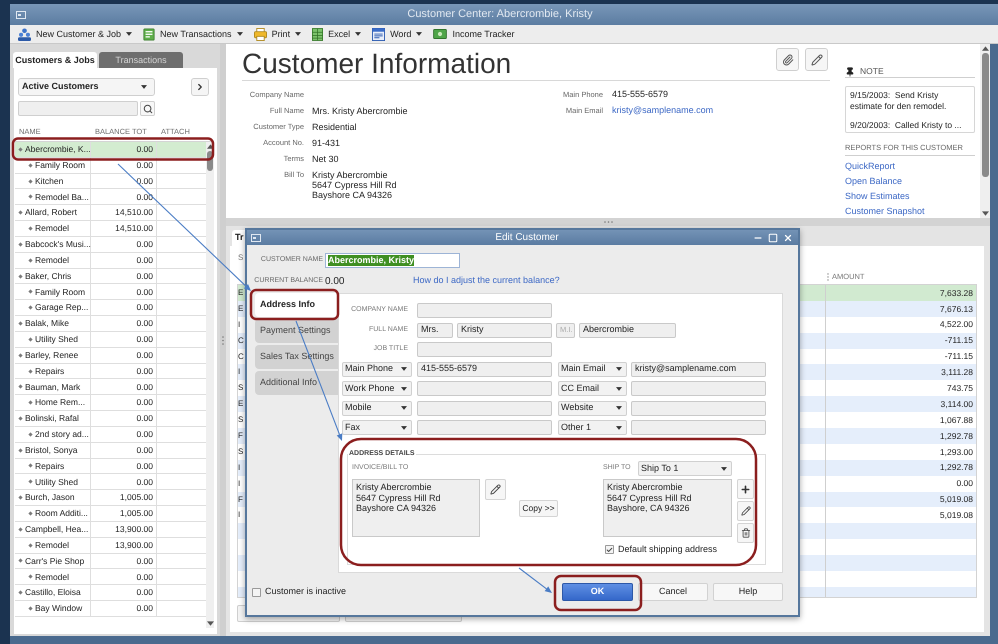  I want to click on customer-row: Abercrombie, K... 0.00, so click(110, 150).